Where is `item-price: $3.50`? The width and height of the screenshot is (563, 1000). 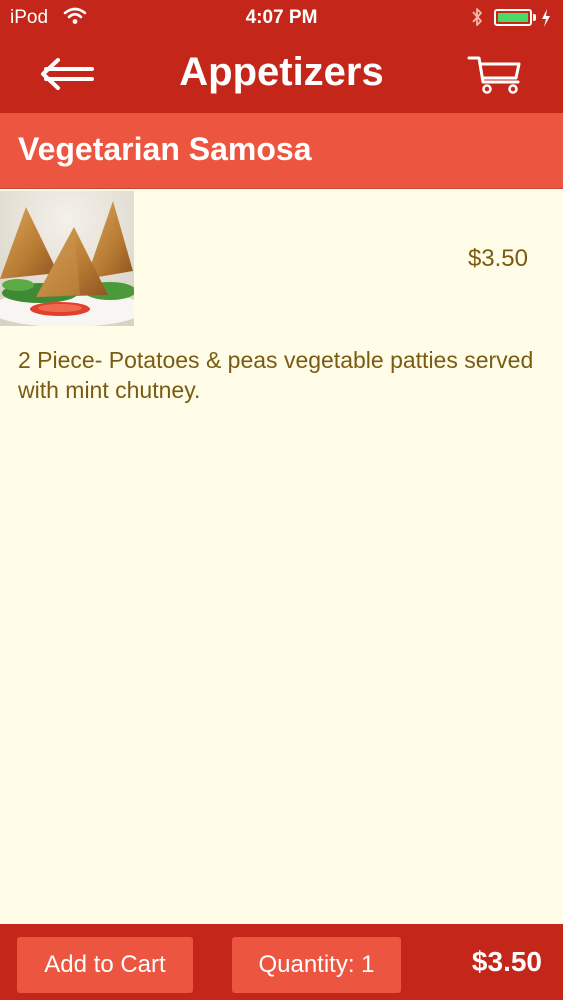 item-price: $3.50 is located at coordinates (497, 258).